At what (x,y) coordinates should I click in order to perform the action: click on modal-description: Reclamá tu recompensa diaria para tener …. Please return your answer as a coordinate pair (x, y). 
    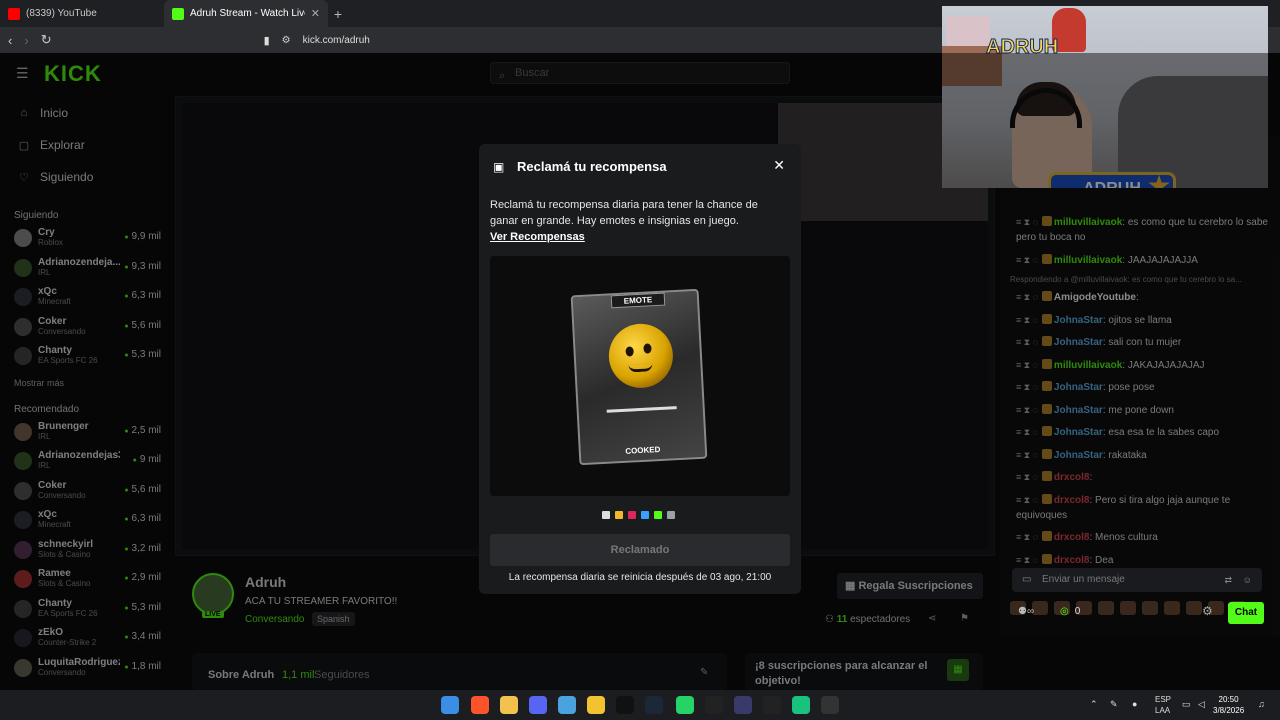
    Looking at the image, I should click on (624, 213).